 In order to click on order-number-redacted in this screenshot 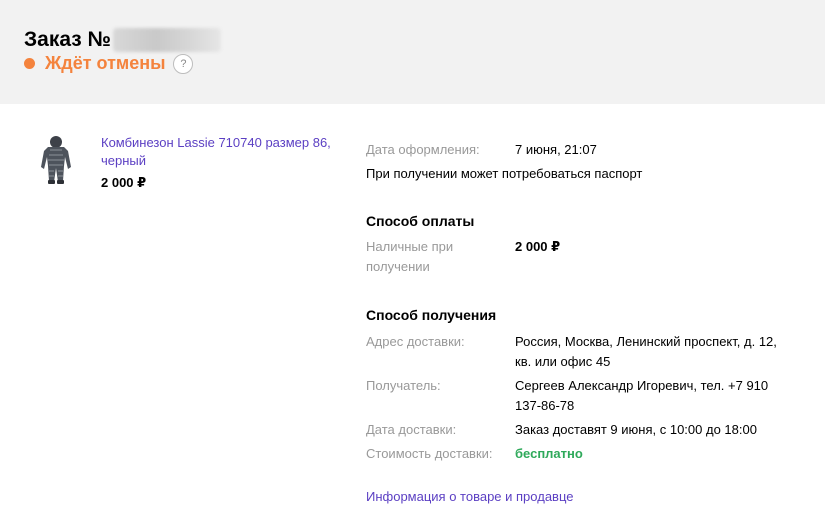, I will do `click(166, 40)`.